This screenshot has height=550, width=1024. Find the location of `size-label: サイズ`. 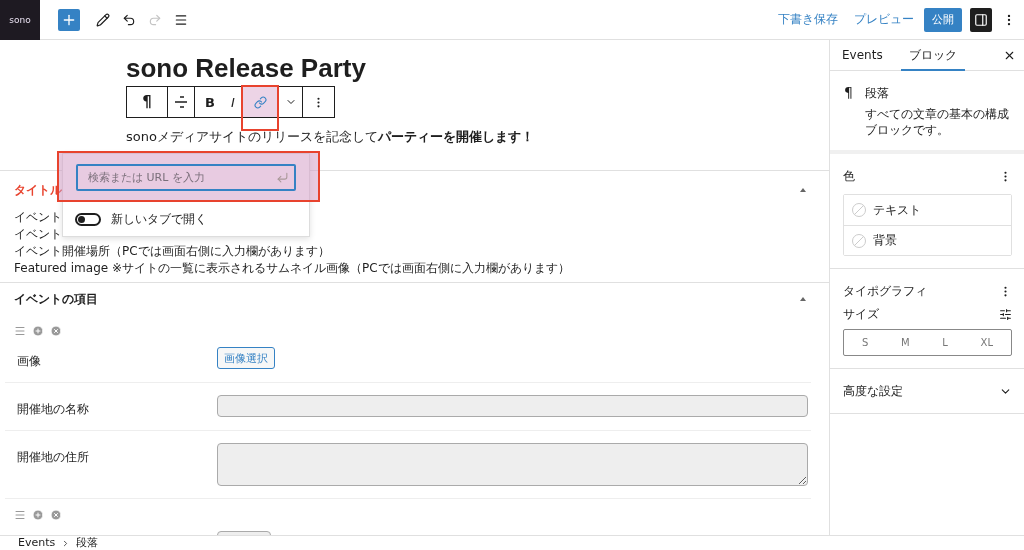

size-label: サイズ is located at coordinates (861, 314).